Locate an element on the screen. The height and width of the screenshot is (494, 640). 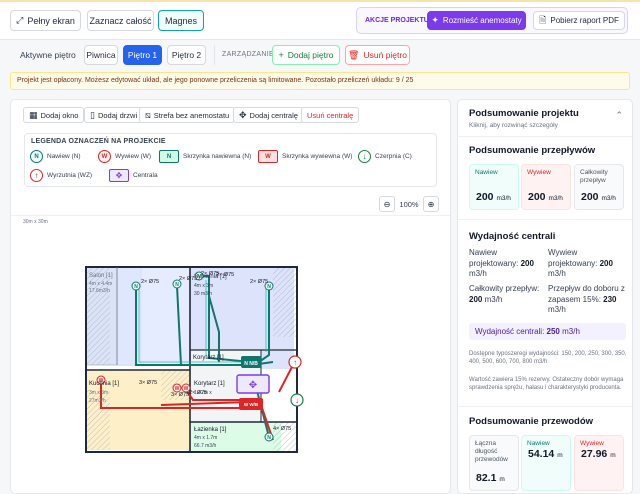
design-supply: Nawiew projektowany: 200 m3/h is located at coordinates (507, 264).